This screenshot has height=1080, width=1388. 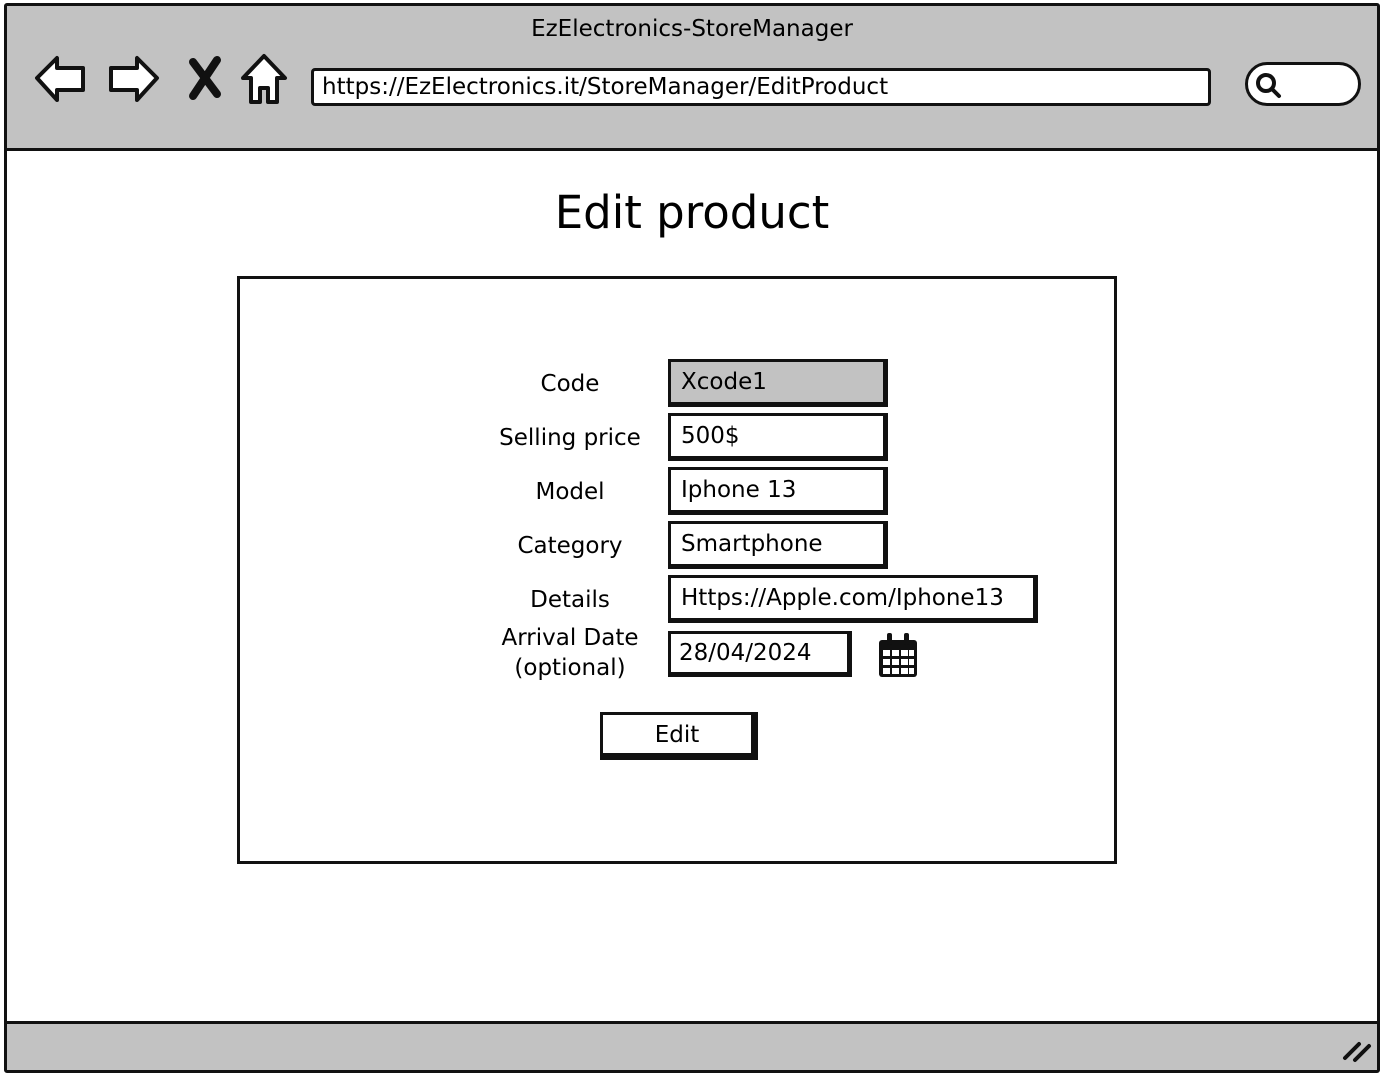 What do you see at coordinates (570, 384) in the screenshot?
I see `code-label: Code` at bounding box center [570, 384].